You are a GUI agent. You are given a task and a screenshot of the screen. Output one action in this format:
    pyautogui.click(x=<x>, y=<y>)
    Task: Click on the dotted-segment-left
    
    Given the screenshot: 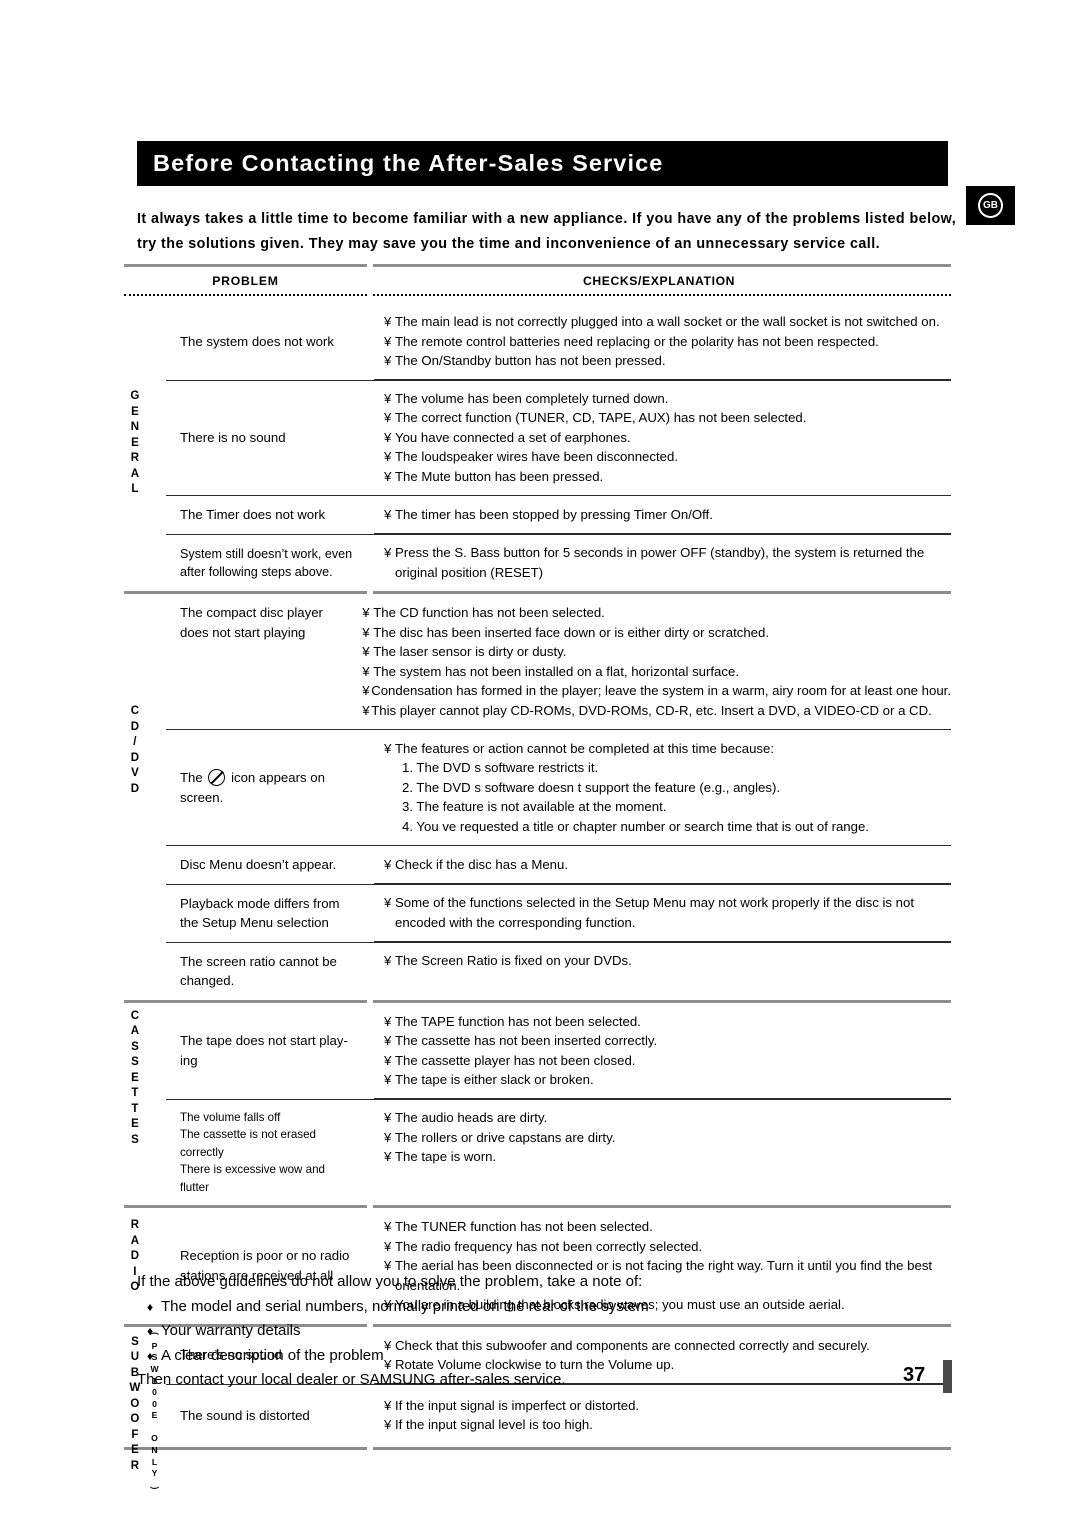 What is the action you would take?
    pyautogui.click(x=245, y=295)
    